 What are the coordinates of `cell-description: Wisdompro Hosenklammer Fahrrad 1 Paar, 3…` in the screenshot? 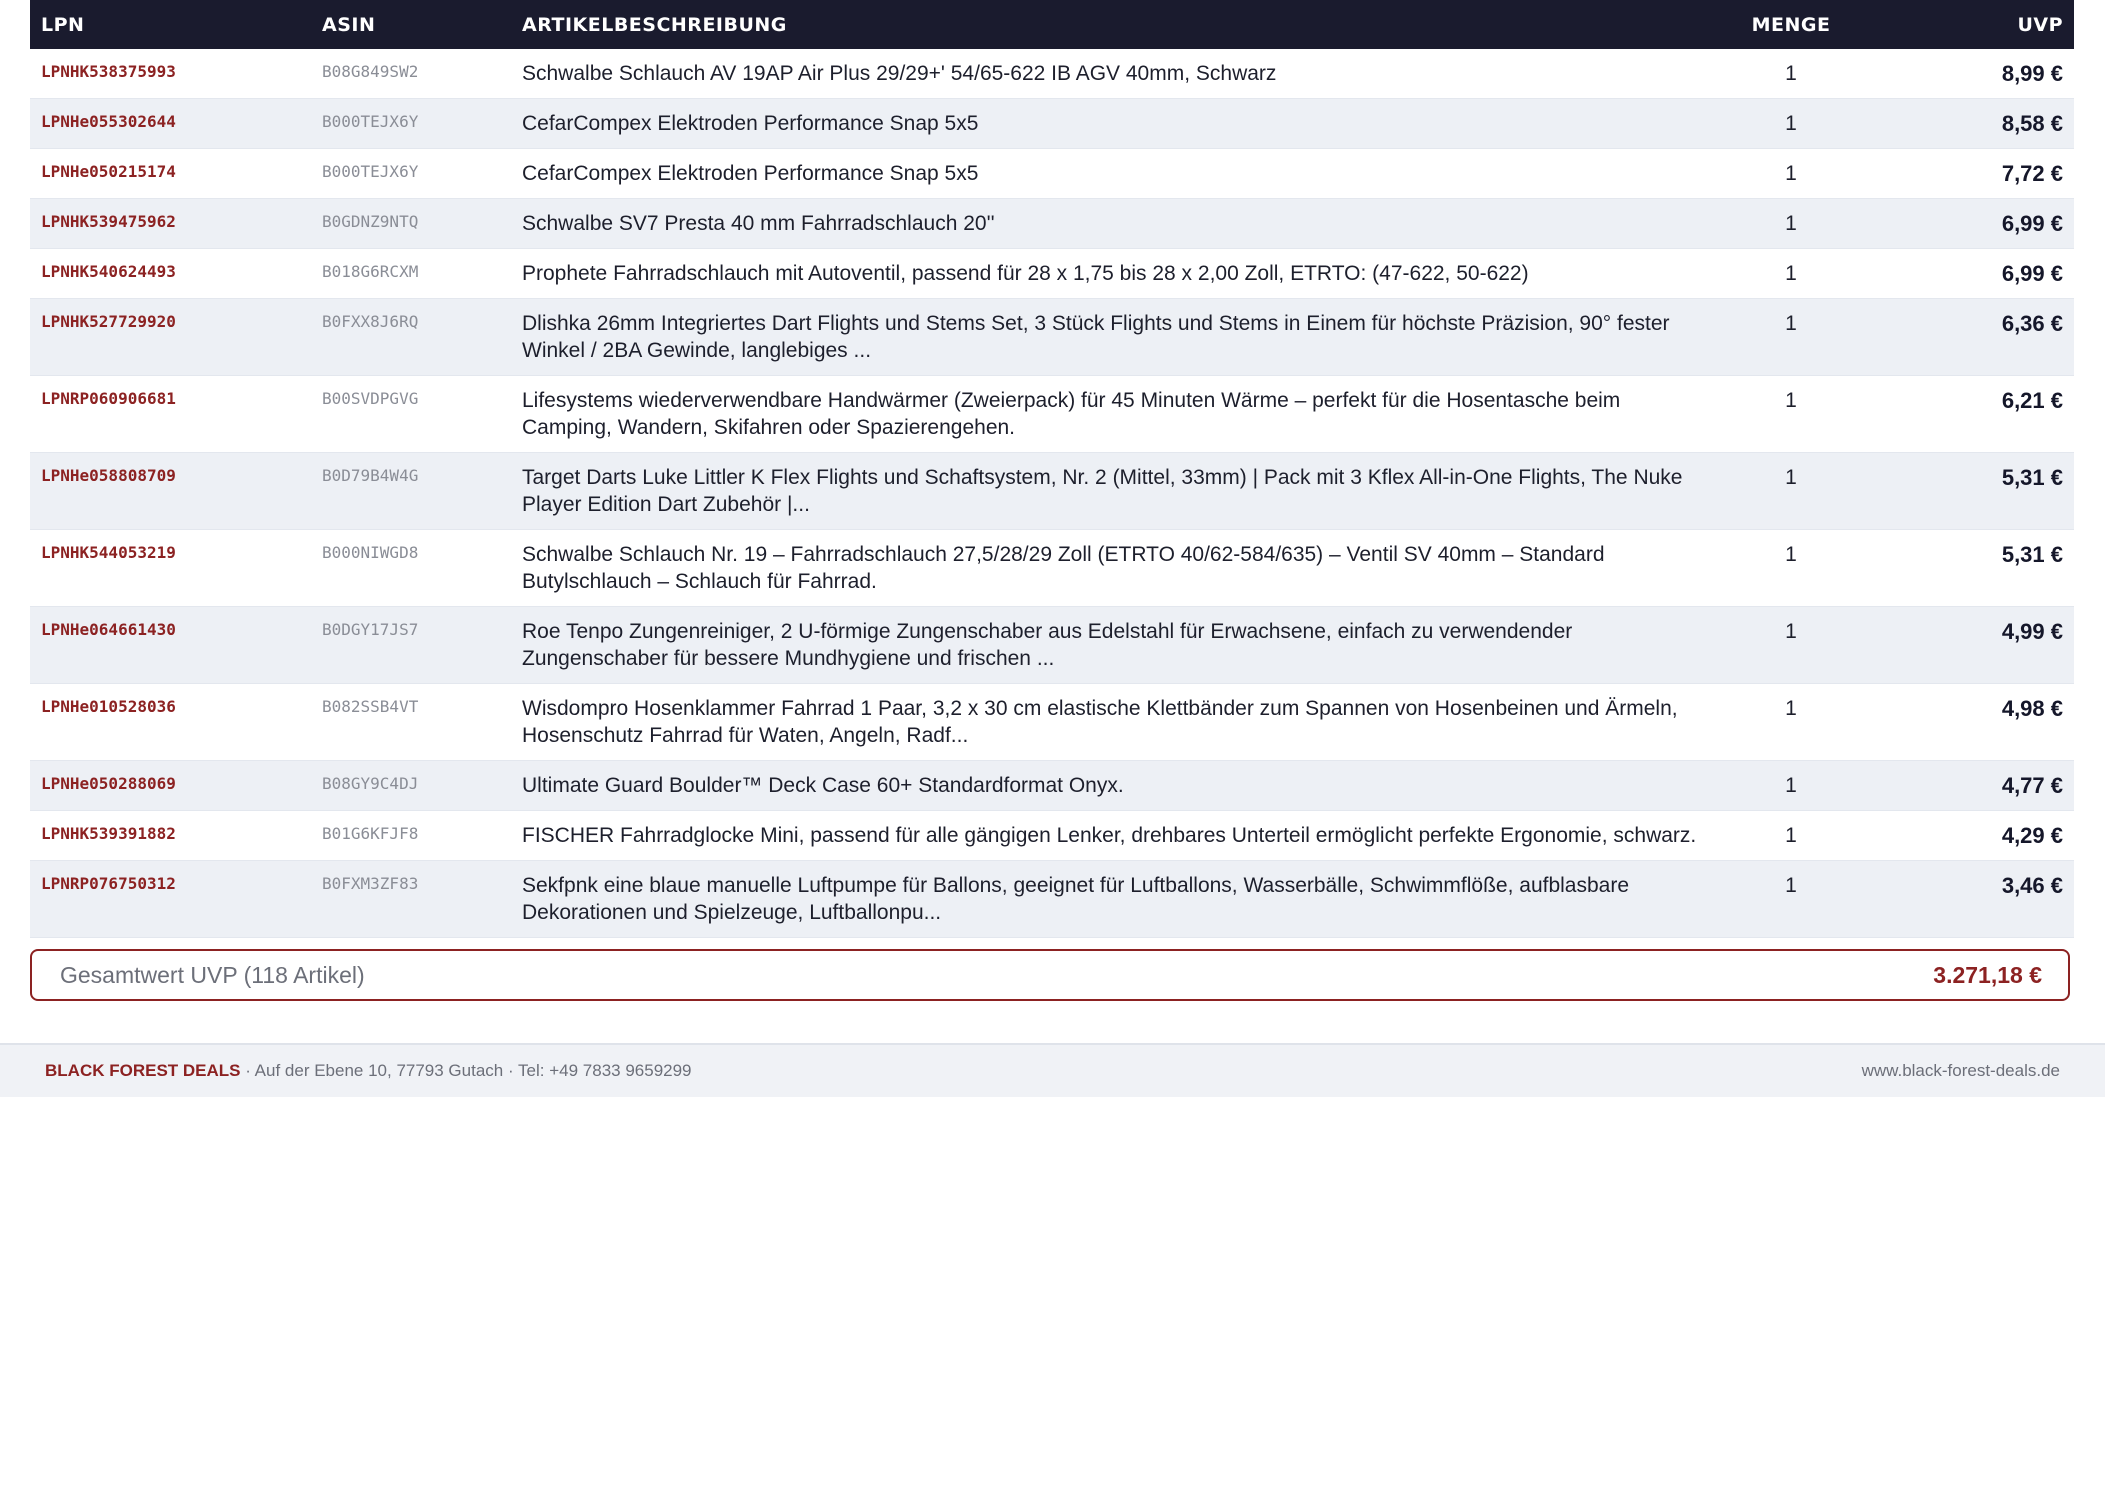 It's located at (1117, 722).